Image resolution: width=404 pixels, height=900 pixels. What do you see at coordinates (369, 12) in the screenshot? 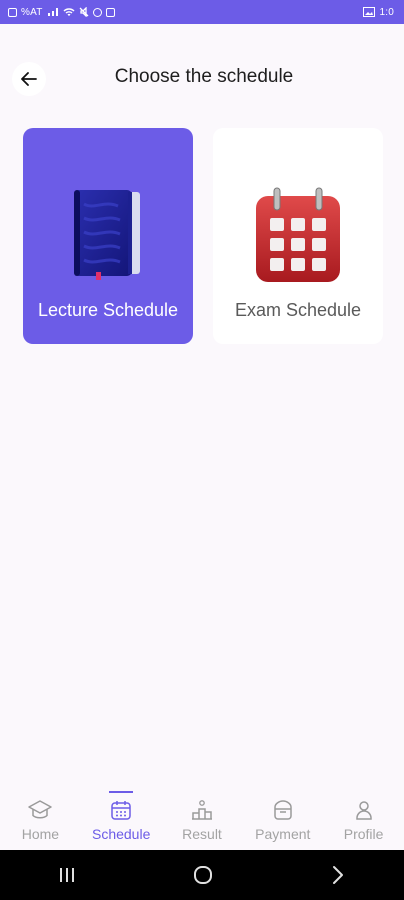
I see `image-icon` at bounding box center [369, 12].